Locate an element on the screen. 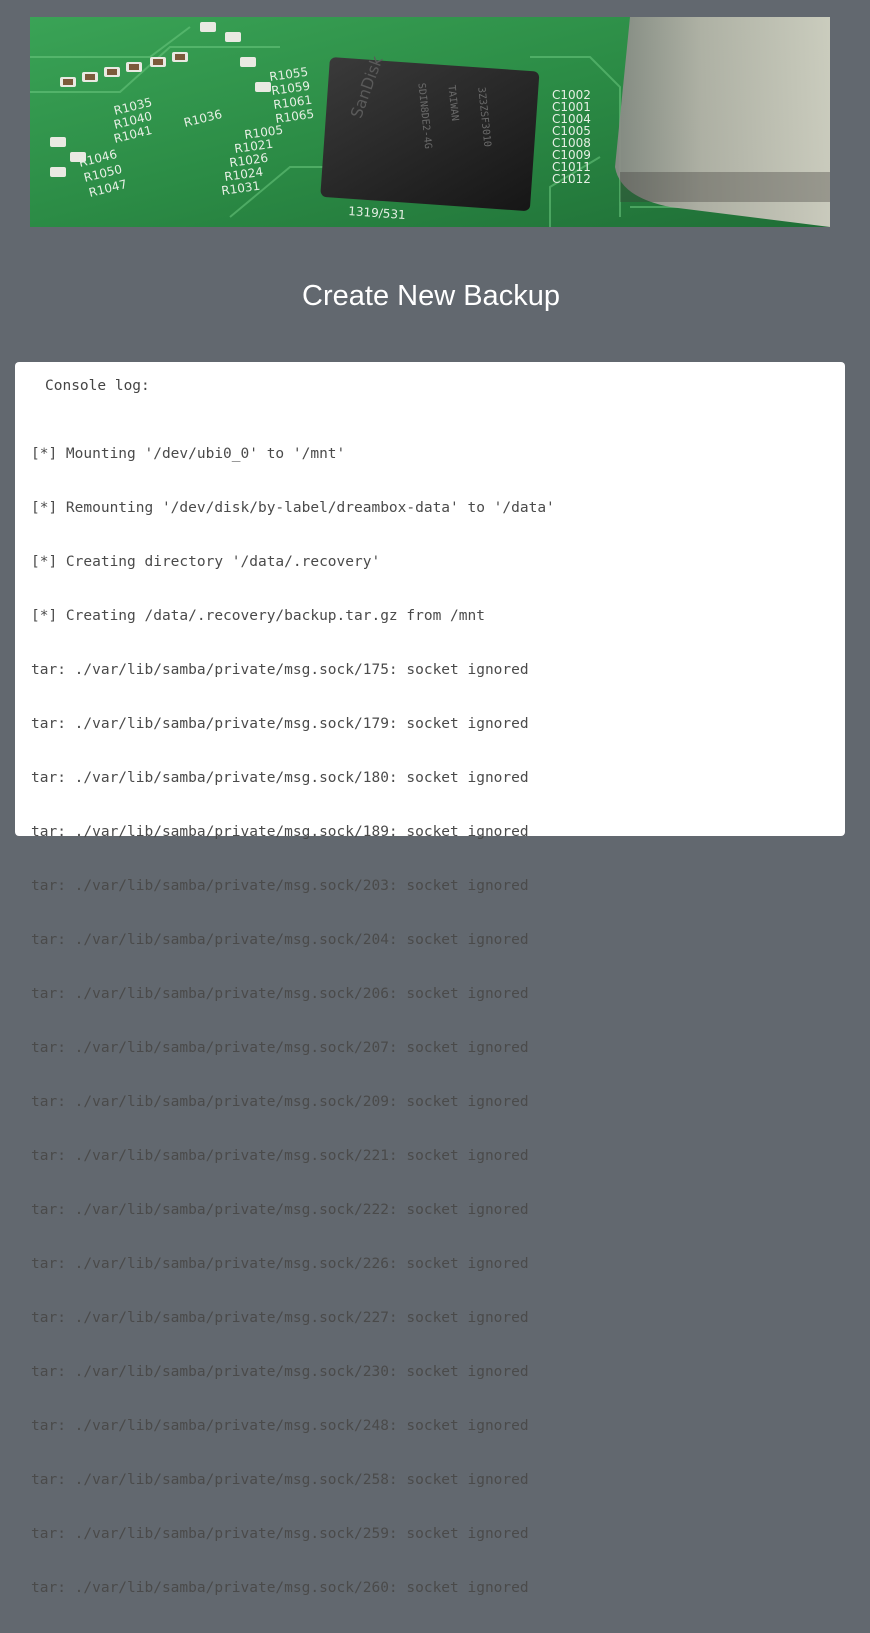  log-line: [*] Mounting '/dev/ubi0_0' to '/mnt' is located at coordinates (188, 454).